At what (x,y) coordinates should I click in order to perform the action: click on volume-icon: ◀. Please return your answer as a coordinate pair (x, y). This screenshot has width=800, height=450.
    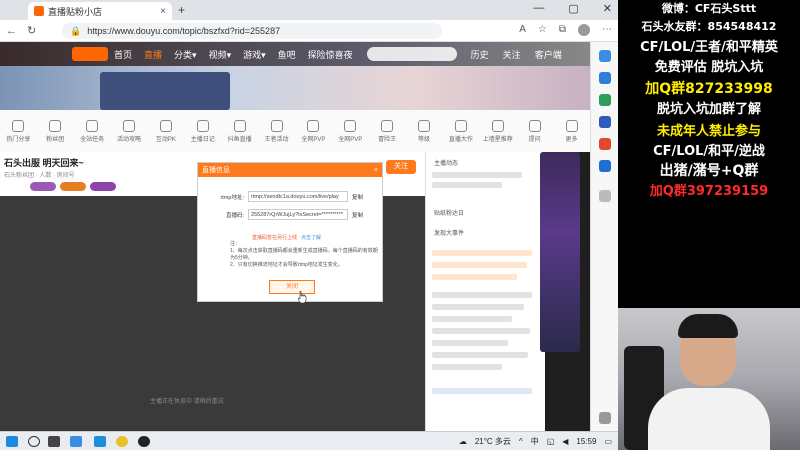
    Looking at the image, I should click on (565, 441).